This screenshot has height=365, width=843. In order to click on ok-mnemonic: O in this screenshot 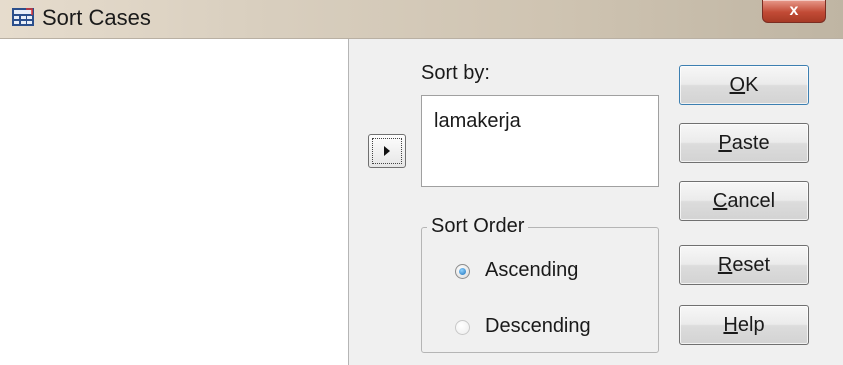, I will do `click(737, 84)`.